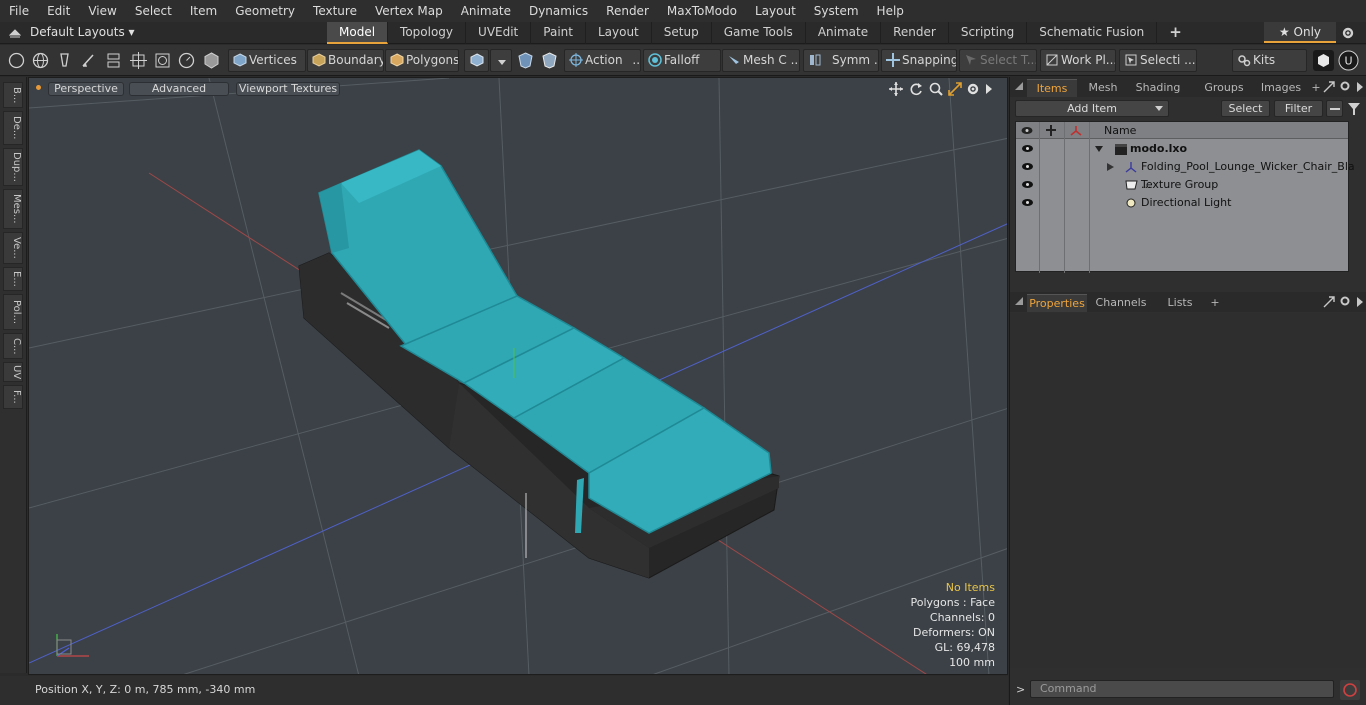 This screenshot has width=1366, height=705. What do you see at coordinates (627, 11) in the screenshot?
I see `menu-render: Render` at bounding box center [627, 11].